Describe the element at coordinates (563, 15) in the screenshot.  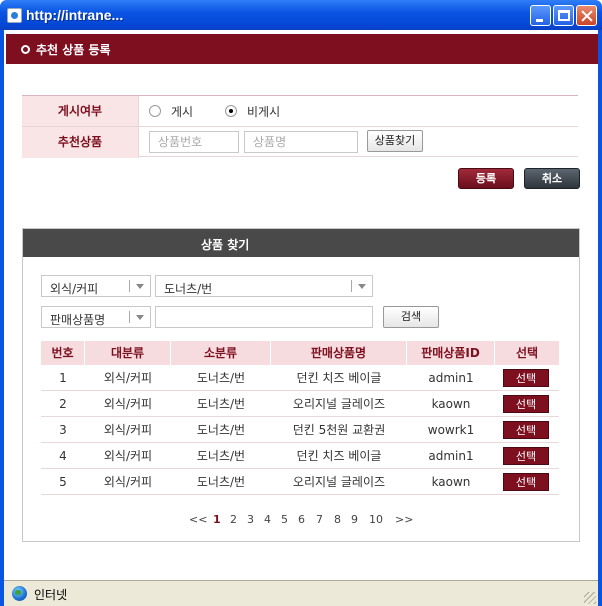
I see `maximize-button` at that location.